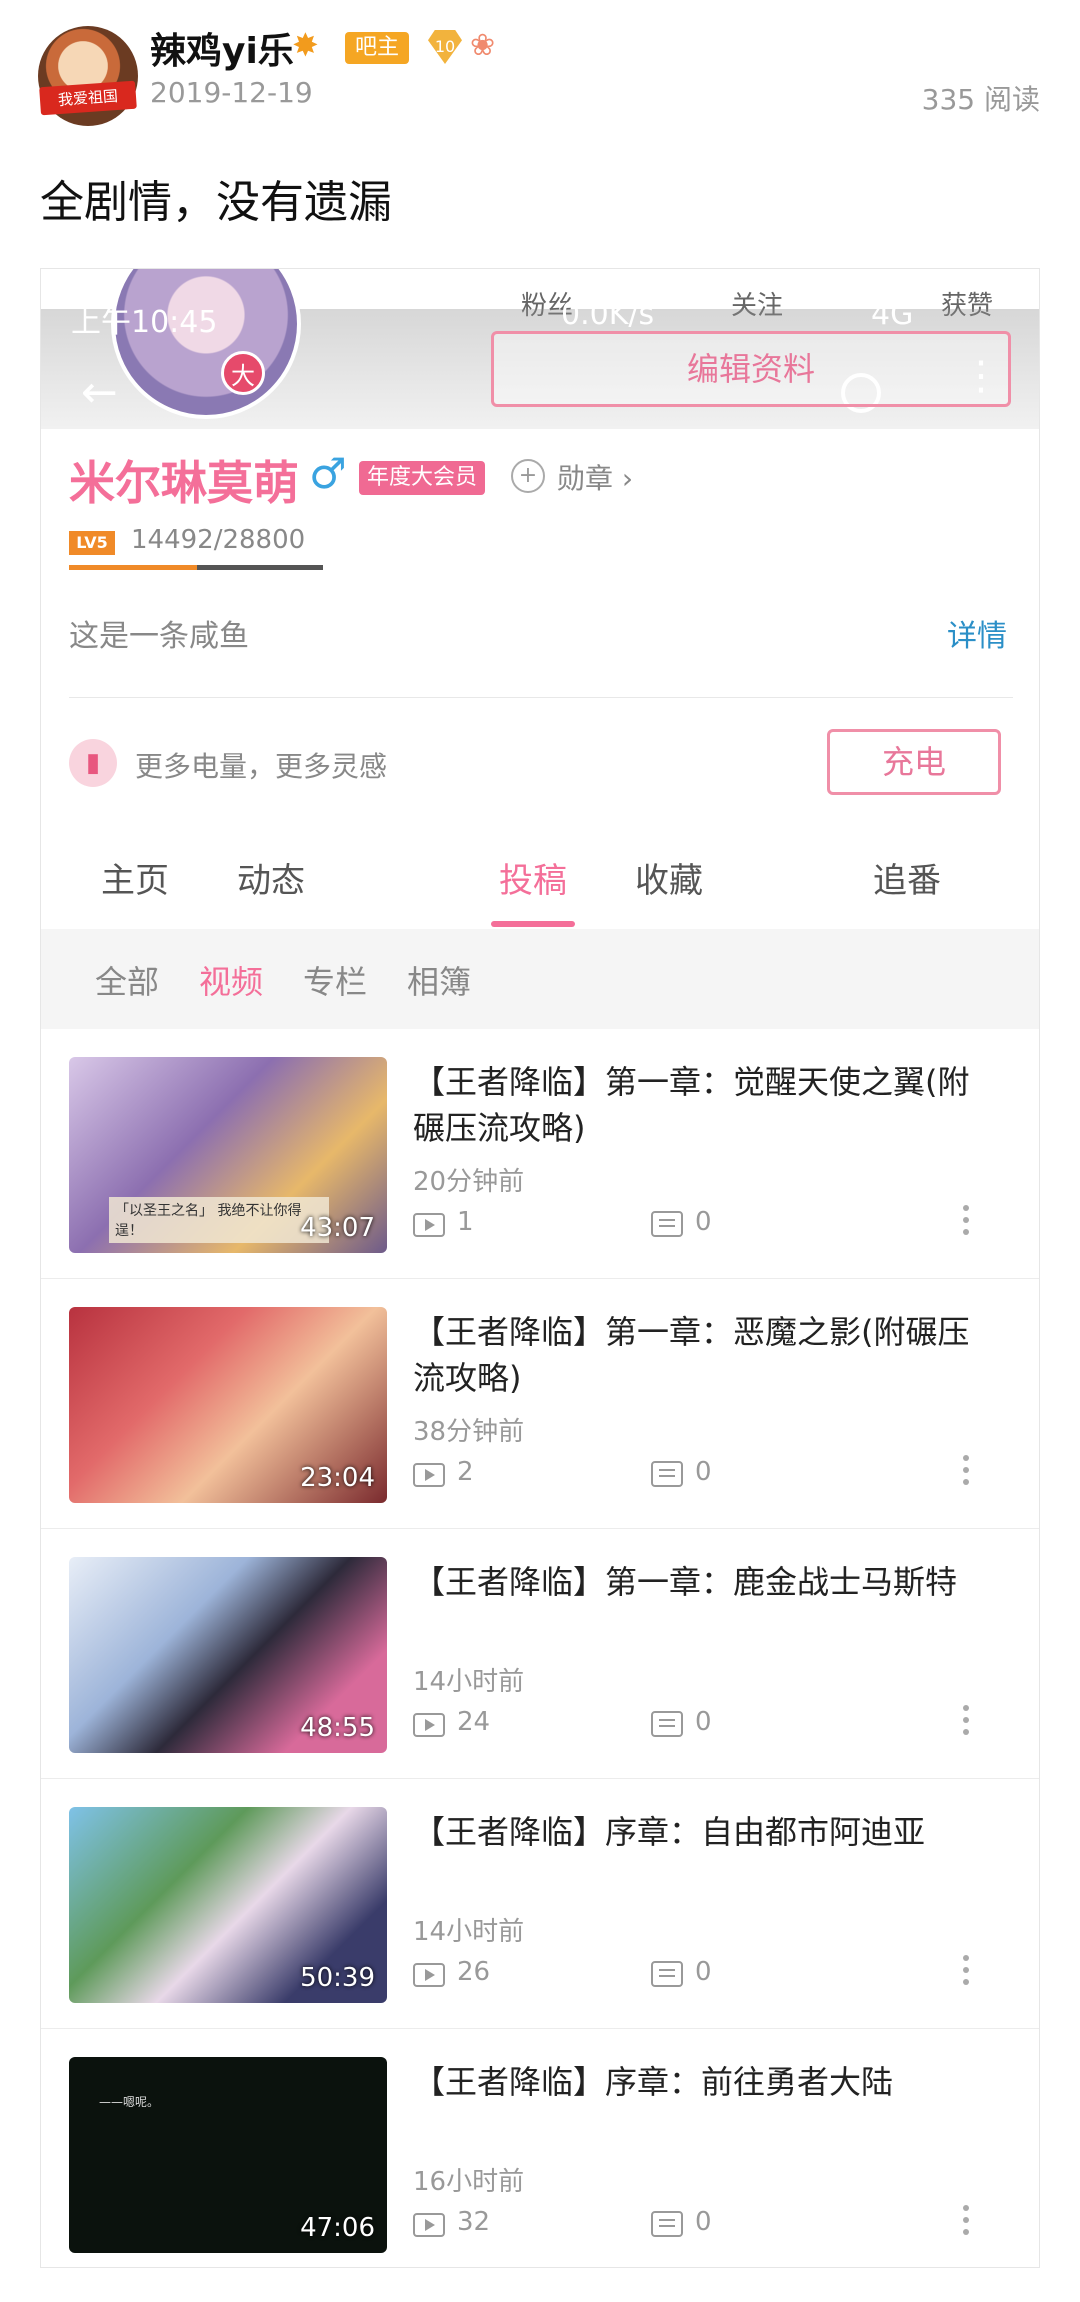 Image resolution: width=1080 pixels, height=2302 pixels. I want to click on play-count: 24, so click(474, 1722).